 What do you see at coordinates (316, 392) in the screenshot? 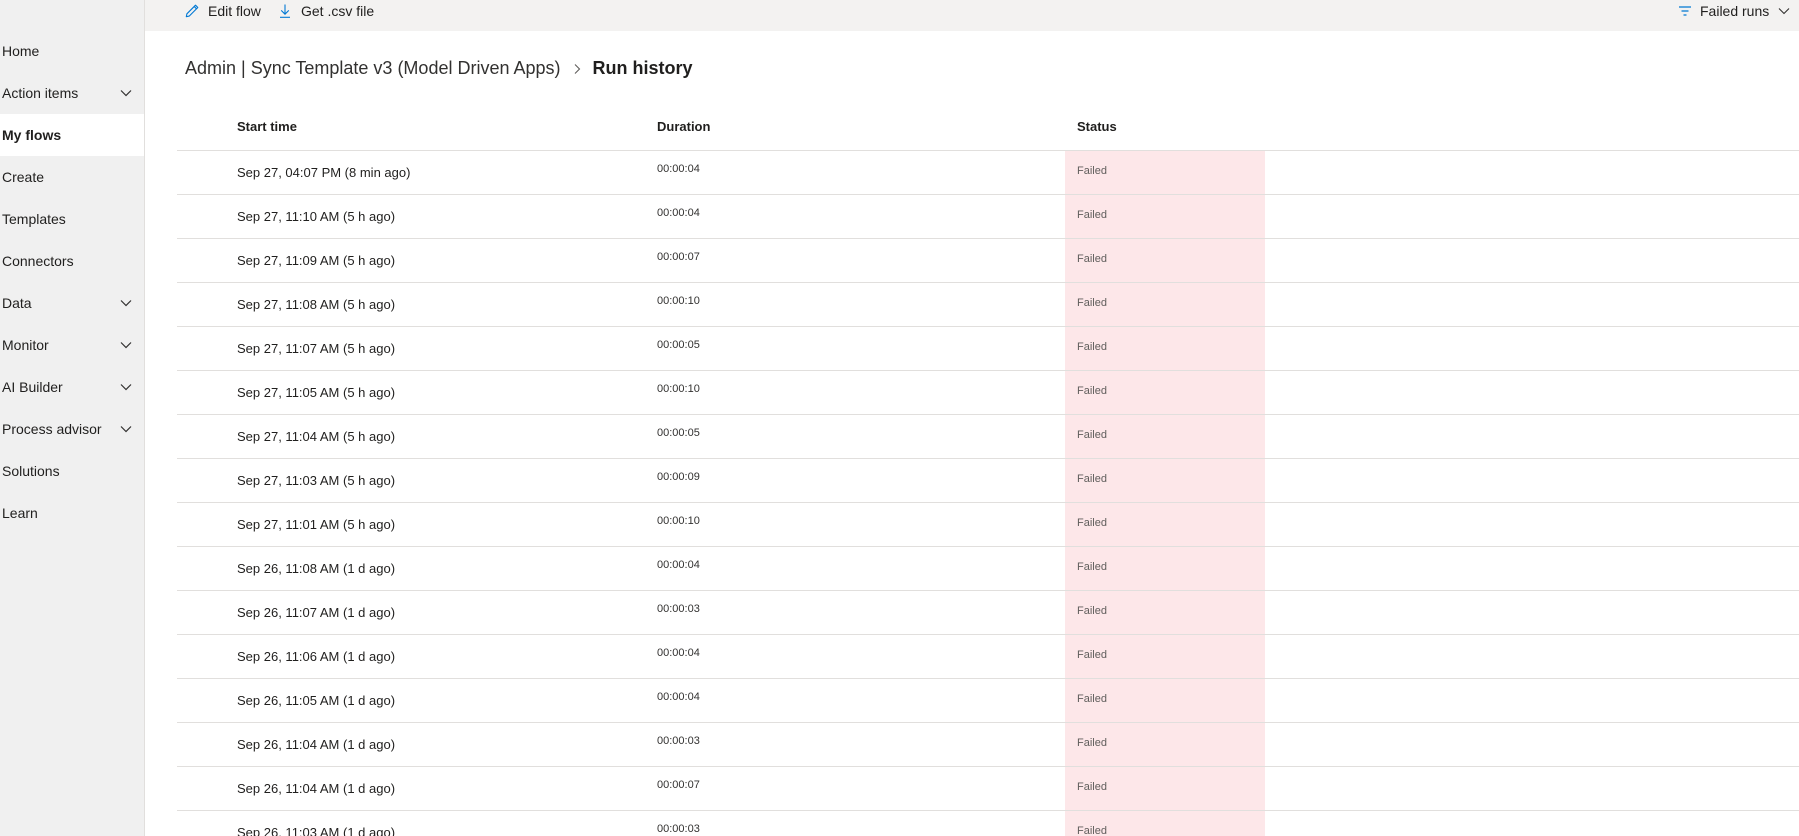
I see `start-time-cell: Sep 27, 11:05 AM (5 h ago)` at bounding box center [316, 392].